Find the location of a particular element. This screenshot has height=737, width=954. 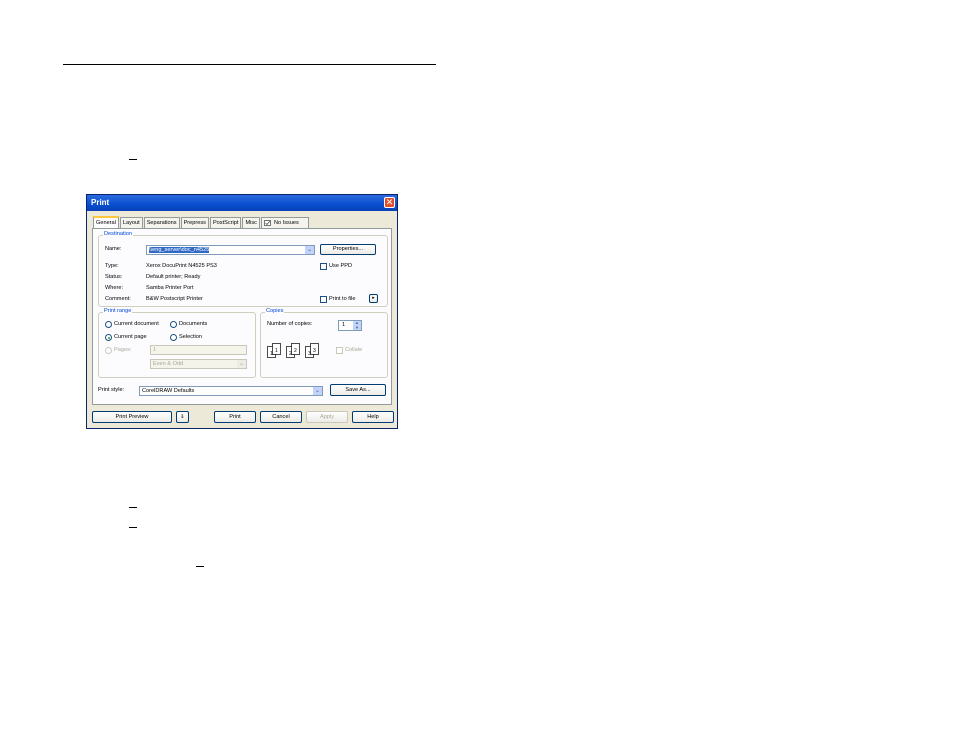

status-label: Status: is located at coordinates (114, 277).